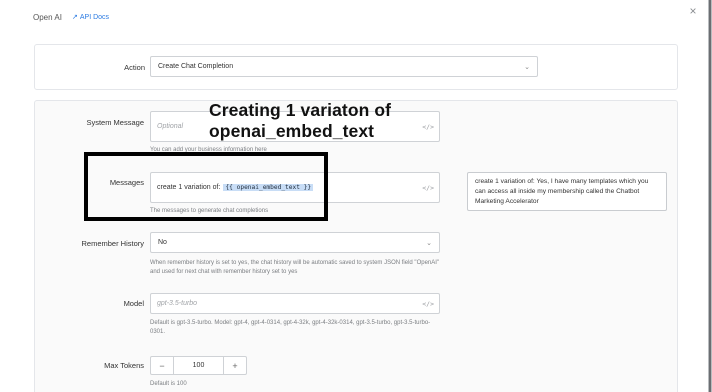 The width and height of the screenshot is (712, 392). What do you see at coordinates (206, 186) in the screenshot?
I see `annotation-highlight-box` at bounding box center [206, 186].